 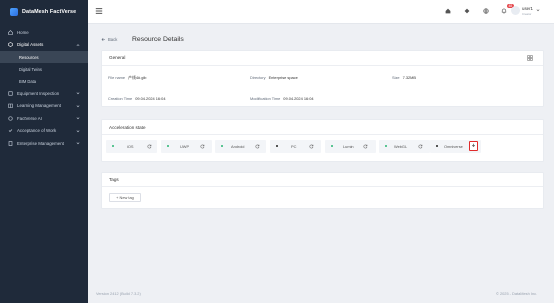 I want to click on creation-time-value: 09.04.2024 16:04, so click(x=150, y=98).